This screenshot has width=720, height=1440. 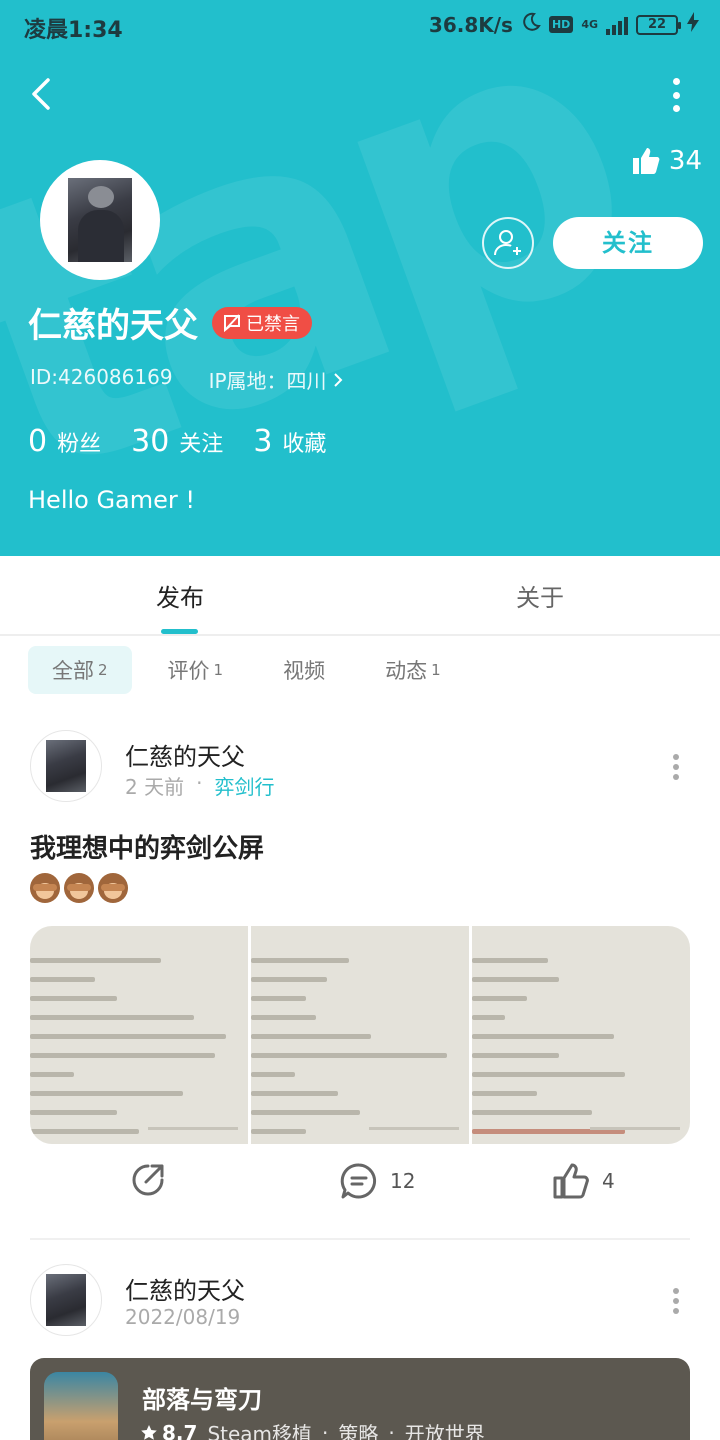 I want to click on name-row: 仁慈的天父 已禁言, so click(x=170, y=322).